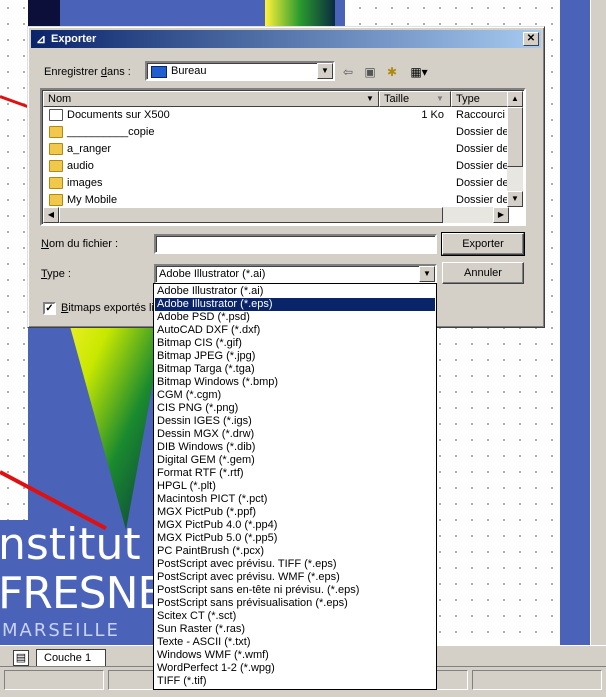  What do you see at coordinates (279, 149) in the screenshot?
I see `file-row: a_ranger Dossier de f` at bounding box center [279, 149].